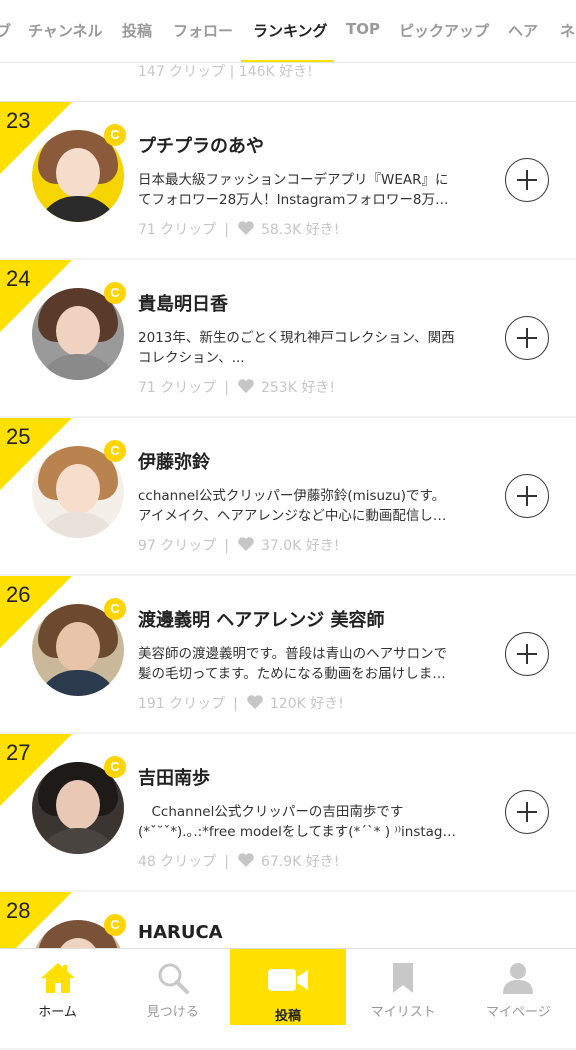 The image size is (576, 1050). What do you see at coordinates (363, 29) in the screenshot?
I see `tab-top: TOP` at bounding box center [363, 29].